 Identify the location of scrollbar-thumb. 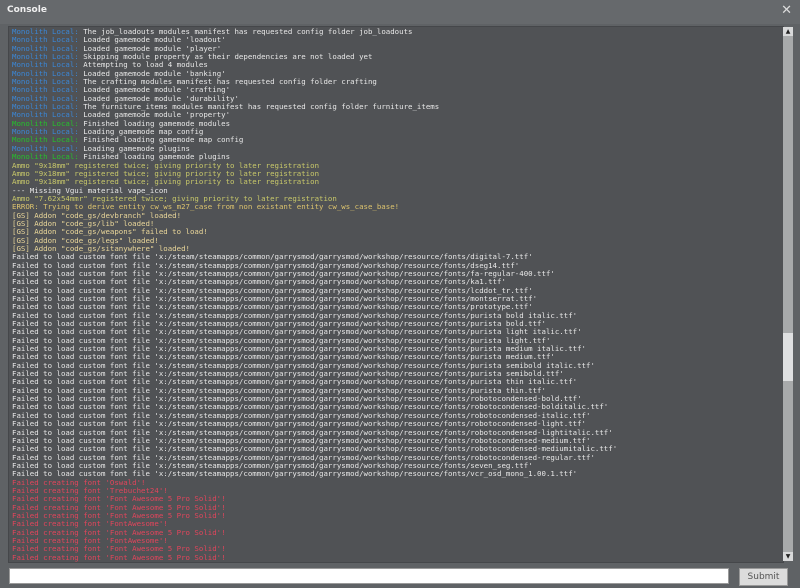
(788, 357).